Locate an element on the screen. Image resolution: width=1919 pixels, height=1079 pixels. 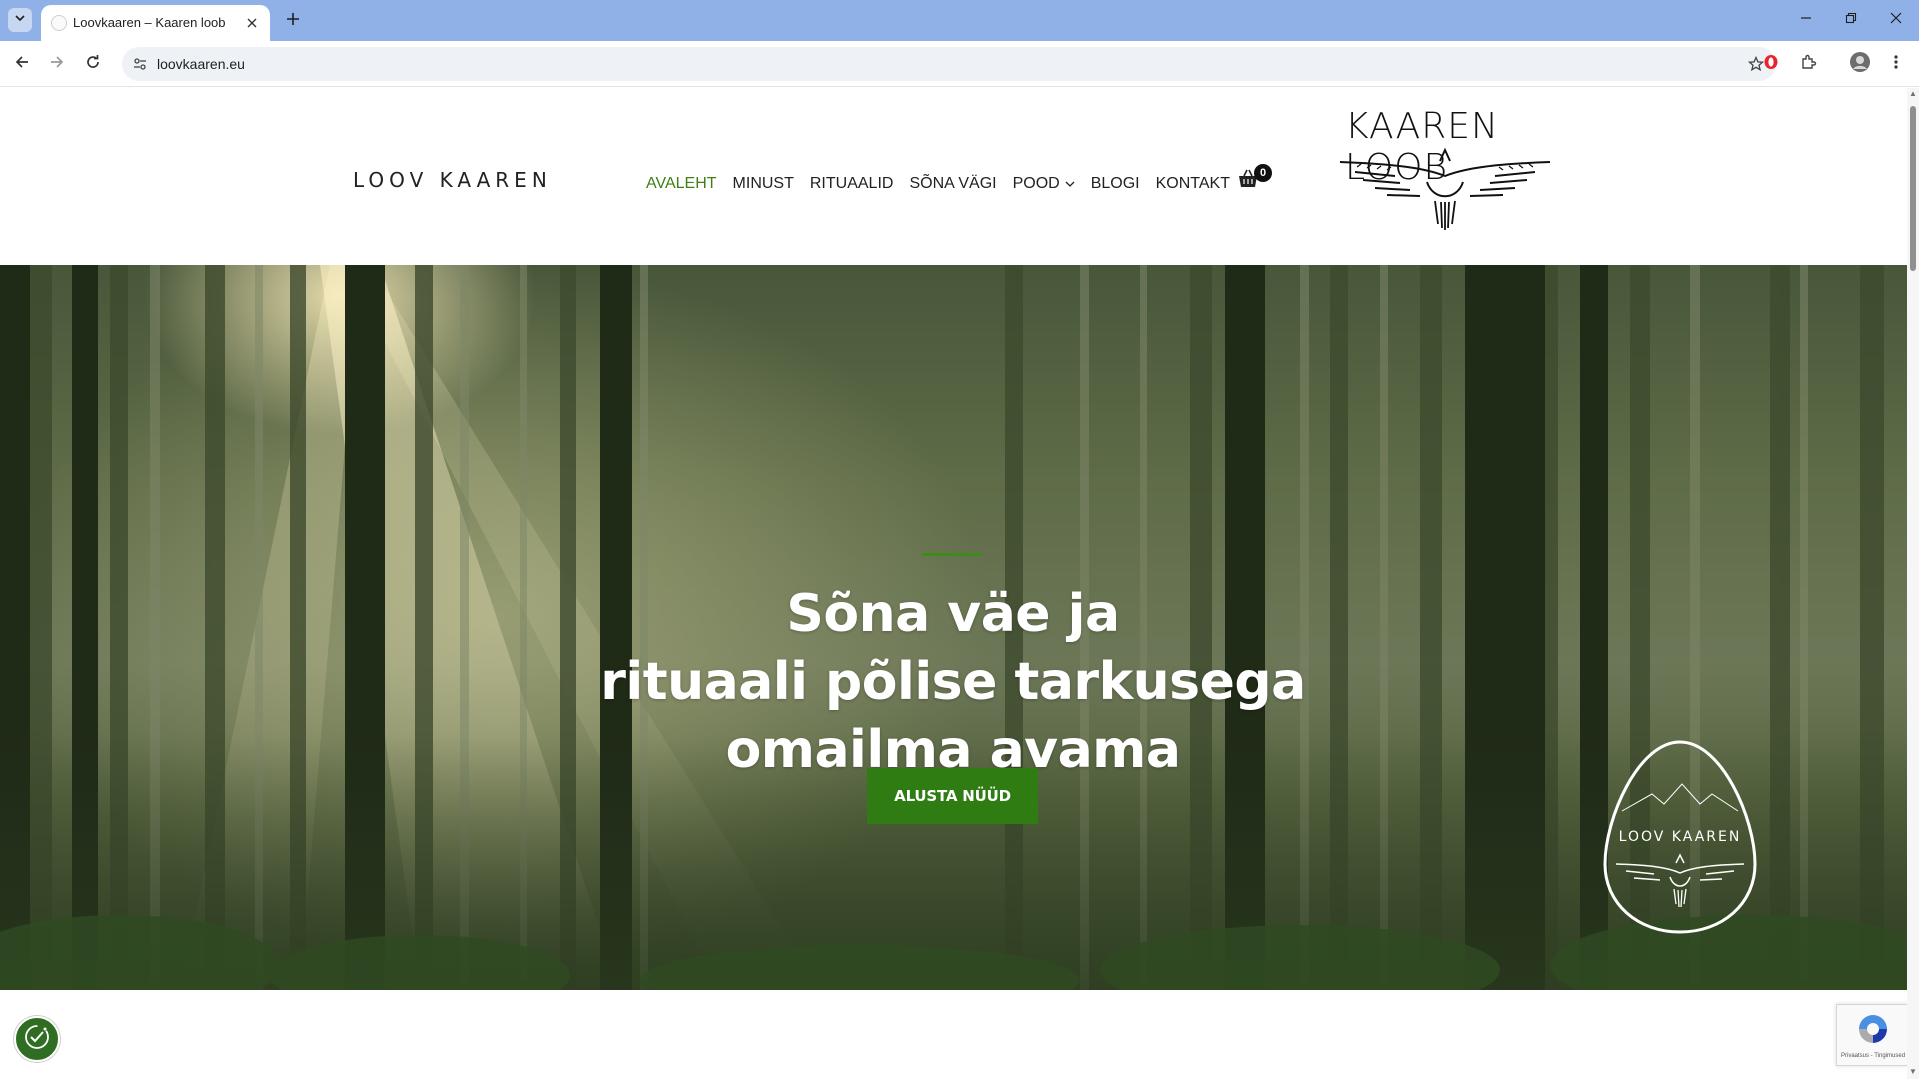
nav-item-pood: POOD is located at coordinates (1044, 184).